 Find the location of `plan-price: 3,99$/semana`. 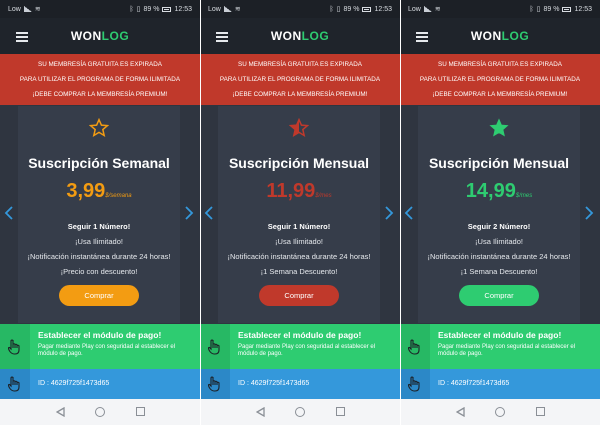

plan-price: 3,99$/semana is located at coordinates (99, 191).